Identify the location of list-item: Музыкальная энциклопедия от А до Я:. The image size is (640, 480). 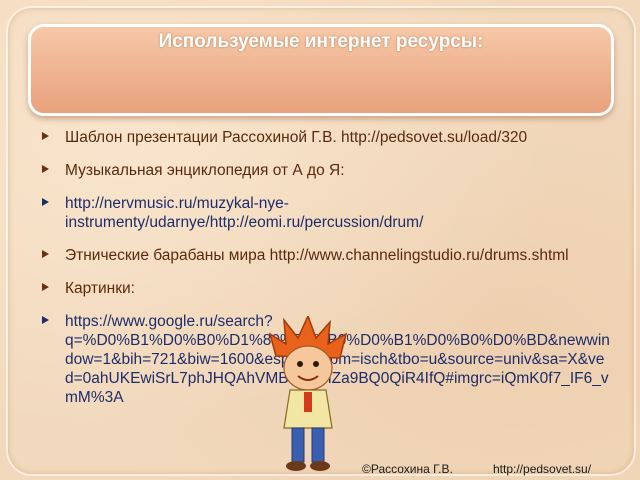
(325, 170).